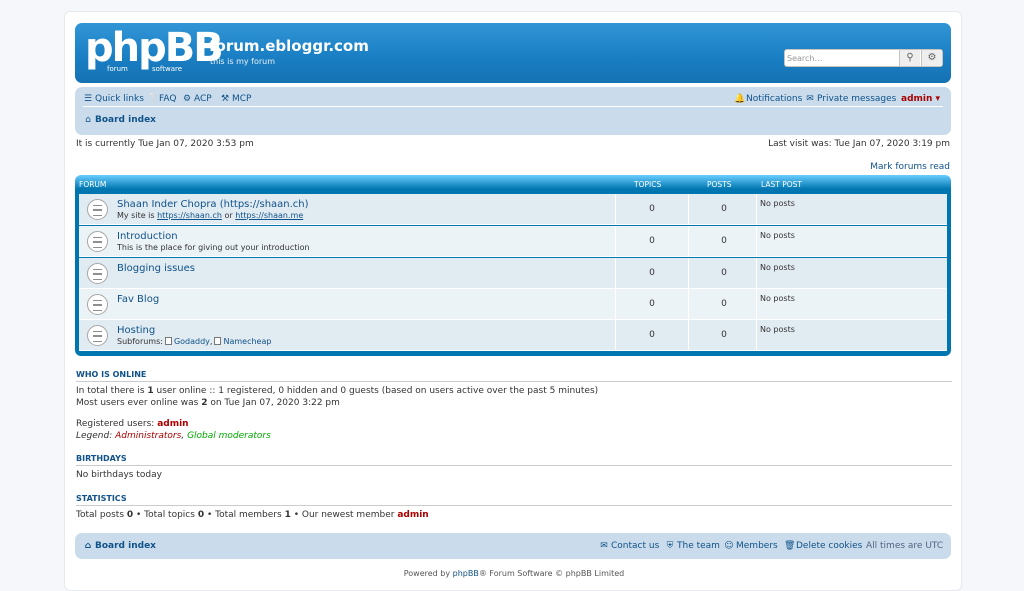  What do you see at coordinates (168, 341) in the screenshot?
I see `subforum-icon` at bounding box center [168, 341].